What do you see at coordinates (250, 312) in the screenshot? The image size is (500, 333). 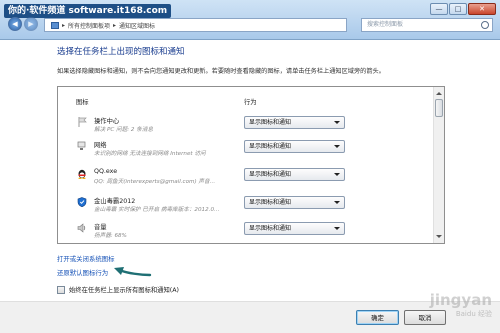 I see `dialog-footer: 确定 取消 jingyan Baidu 经验` at bounding box center [250, 312].